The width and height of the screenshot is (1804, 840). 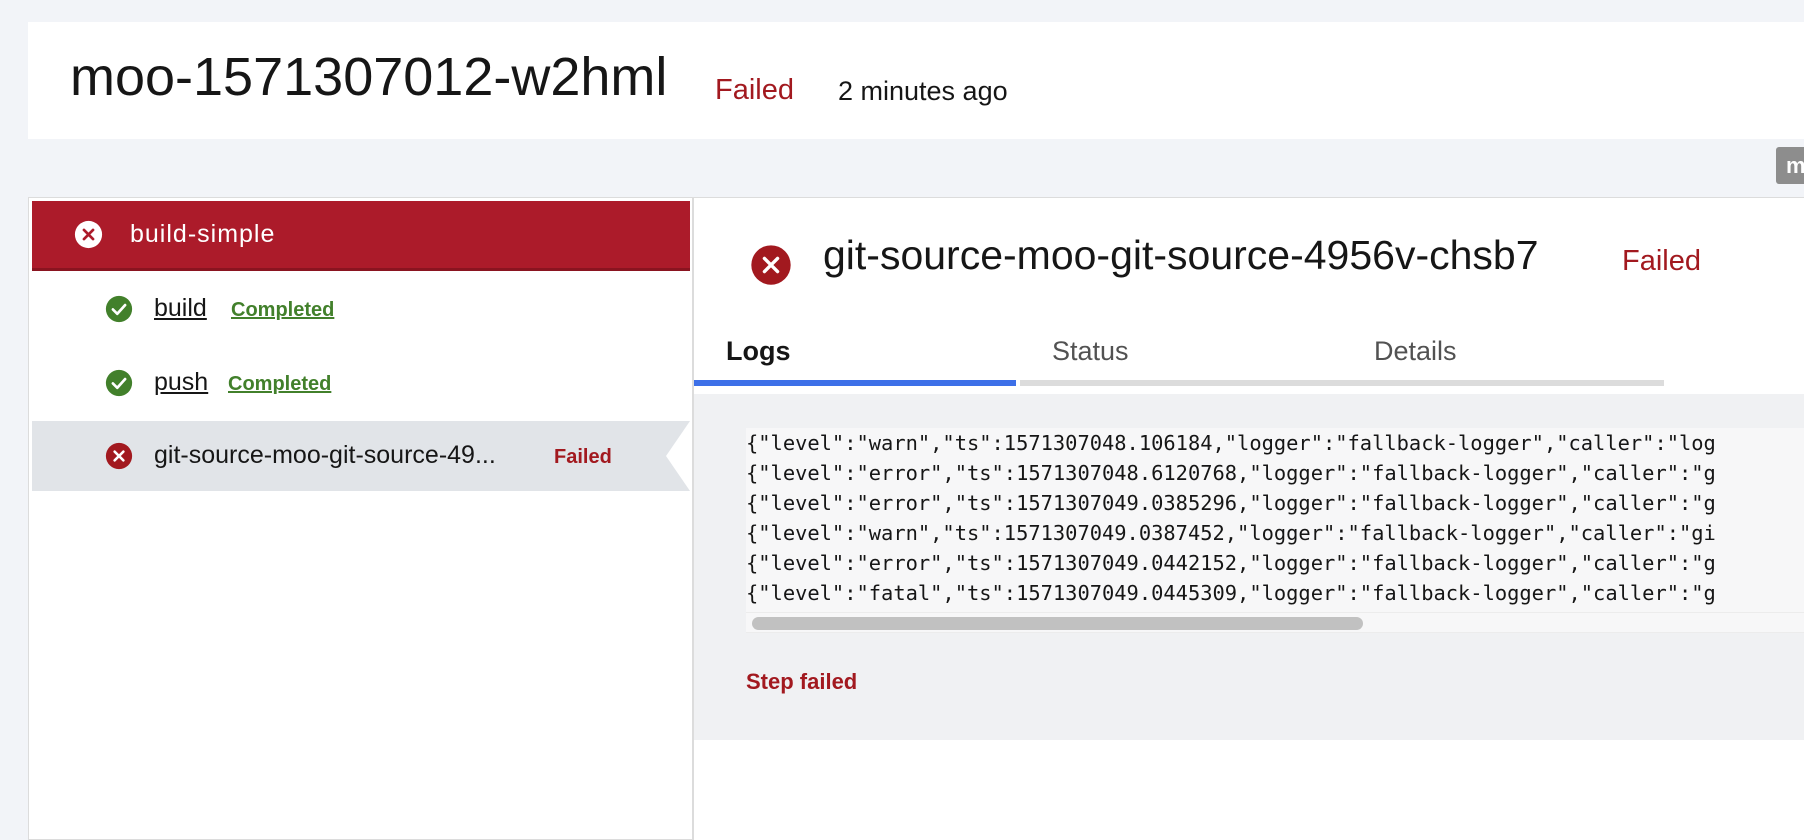 What do you see at coordinates (1661, 261) in the screenshot?
I see `step-status: Failed` at bounding box center [1661, 261].